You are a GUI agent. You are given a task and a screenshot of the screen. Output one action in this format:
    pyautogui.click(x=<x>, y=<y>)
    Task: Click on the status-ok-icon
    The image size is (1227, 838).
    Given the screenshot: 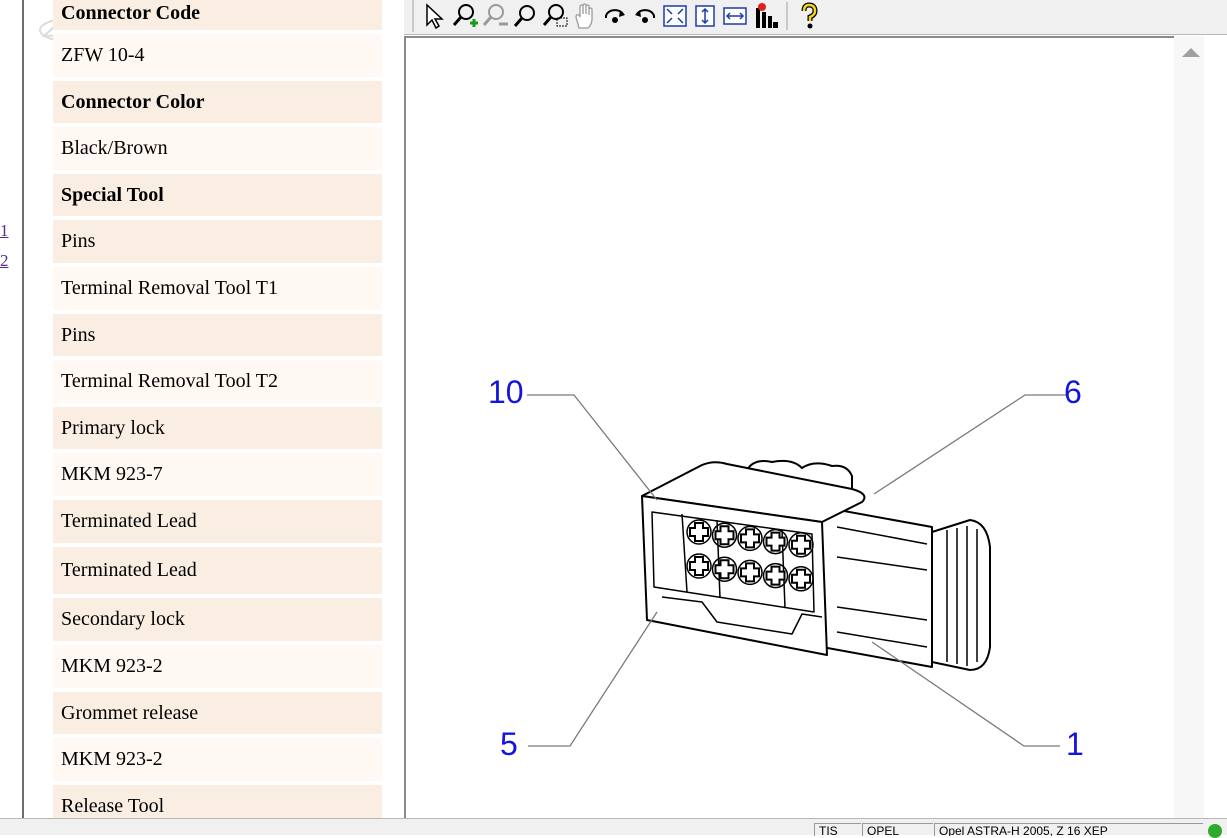 What is the action you would take?
    pyautogui.click(x=1215, y=831)
    